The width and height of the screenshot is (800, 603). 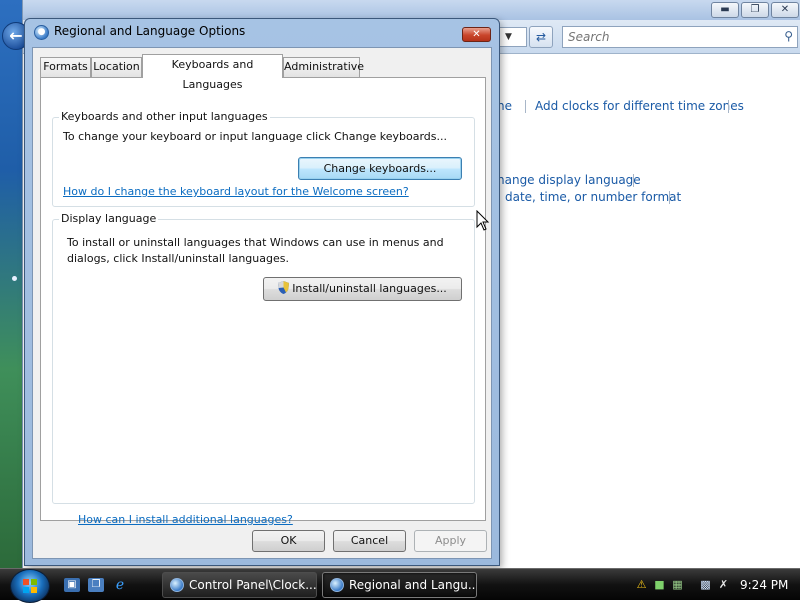 I want to click on dialog-close-button: ✕, so click(x=476, y=34).